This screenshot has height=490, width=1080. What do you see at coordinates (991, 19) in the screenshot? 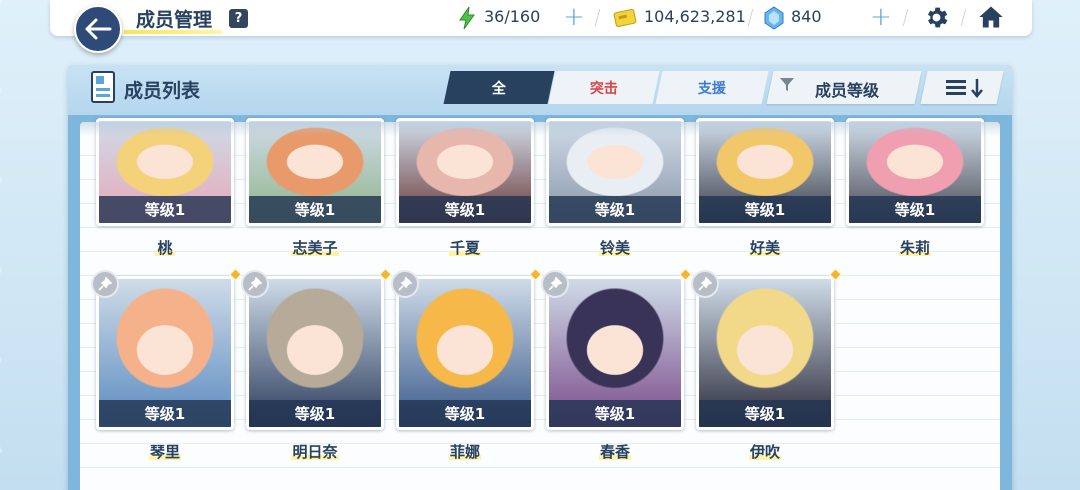
I see `home-icon` at bounding box center [991, 19].